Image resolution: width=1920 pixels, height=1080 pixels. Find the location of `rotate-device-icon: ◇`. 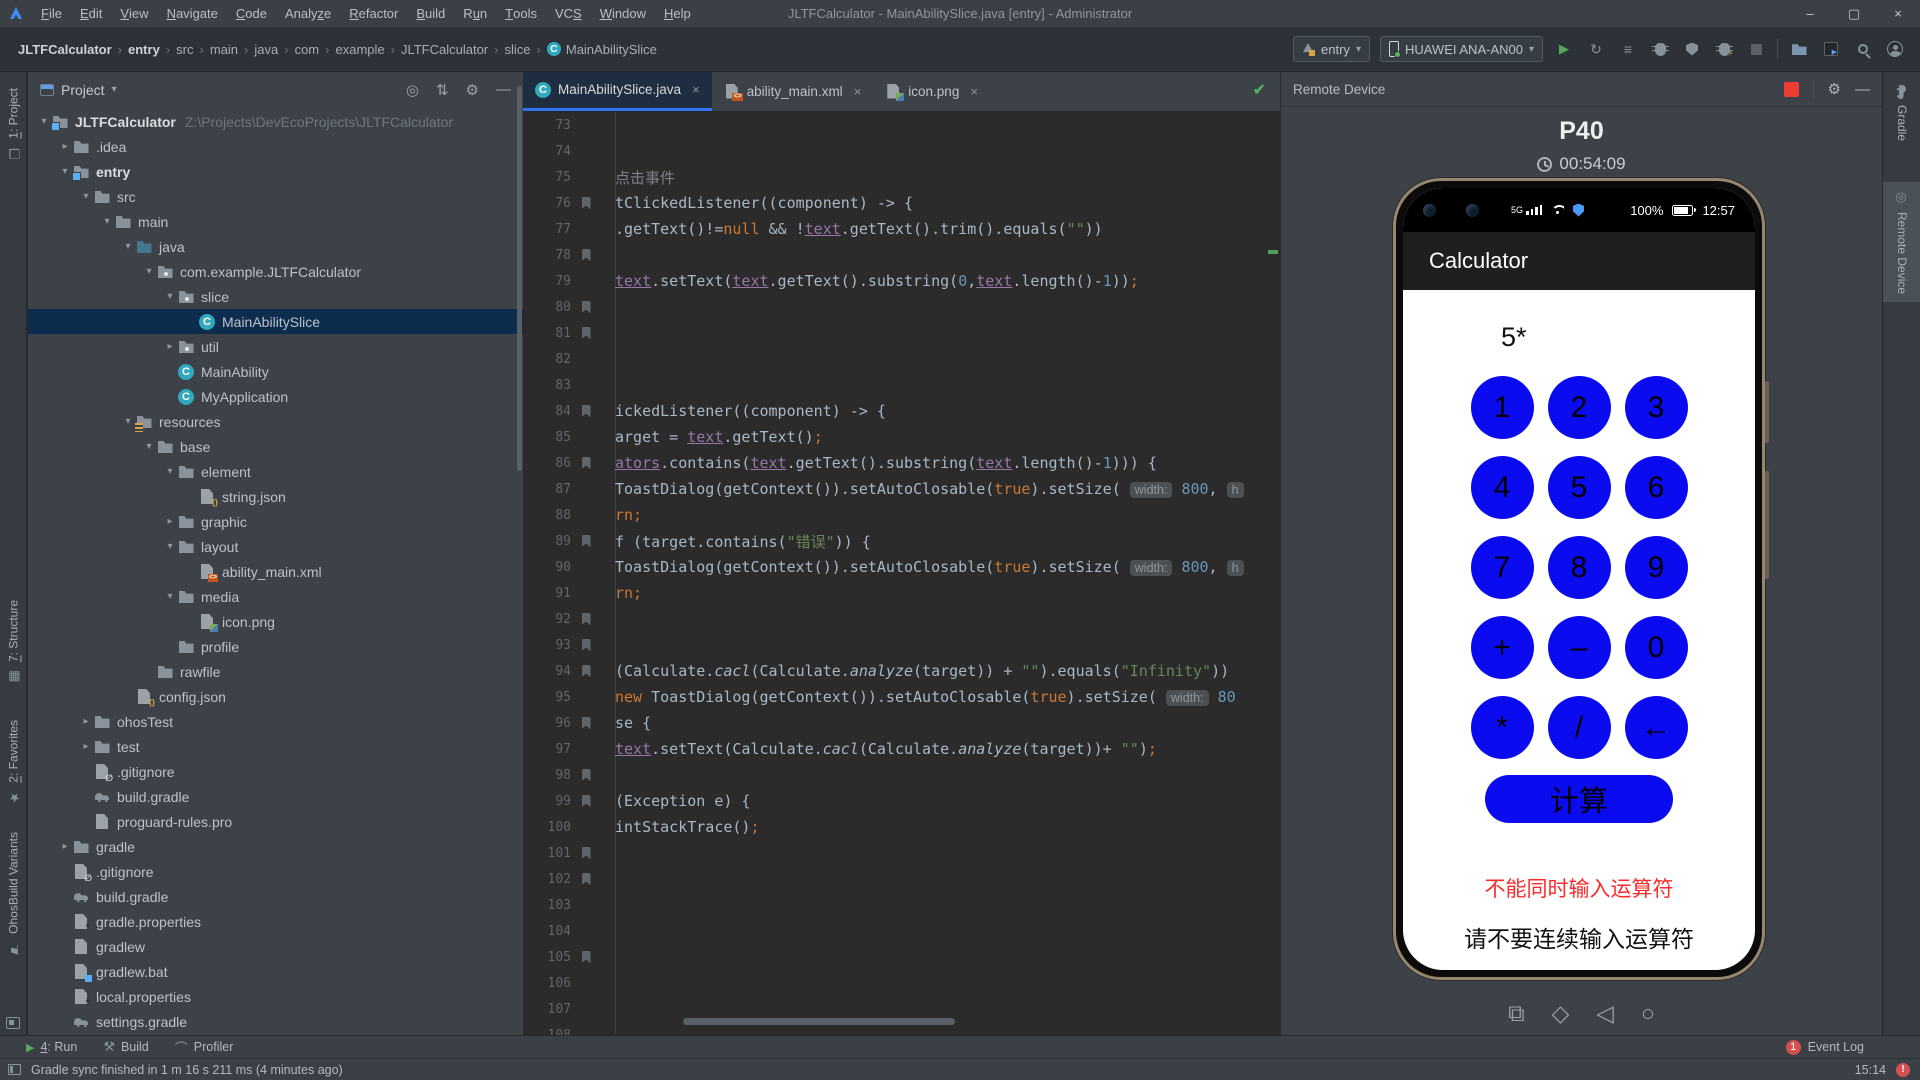

rotate-device-icon: ◇ is located at coordinates (1561, 1013).